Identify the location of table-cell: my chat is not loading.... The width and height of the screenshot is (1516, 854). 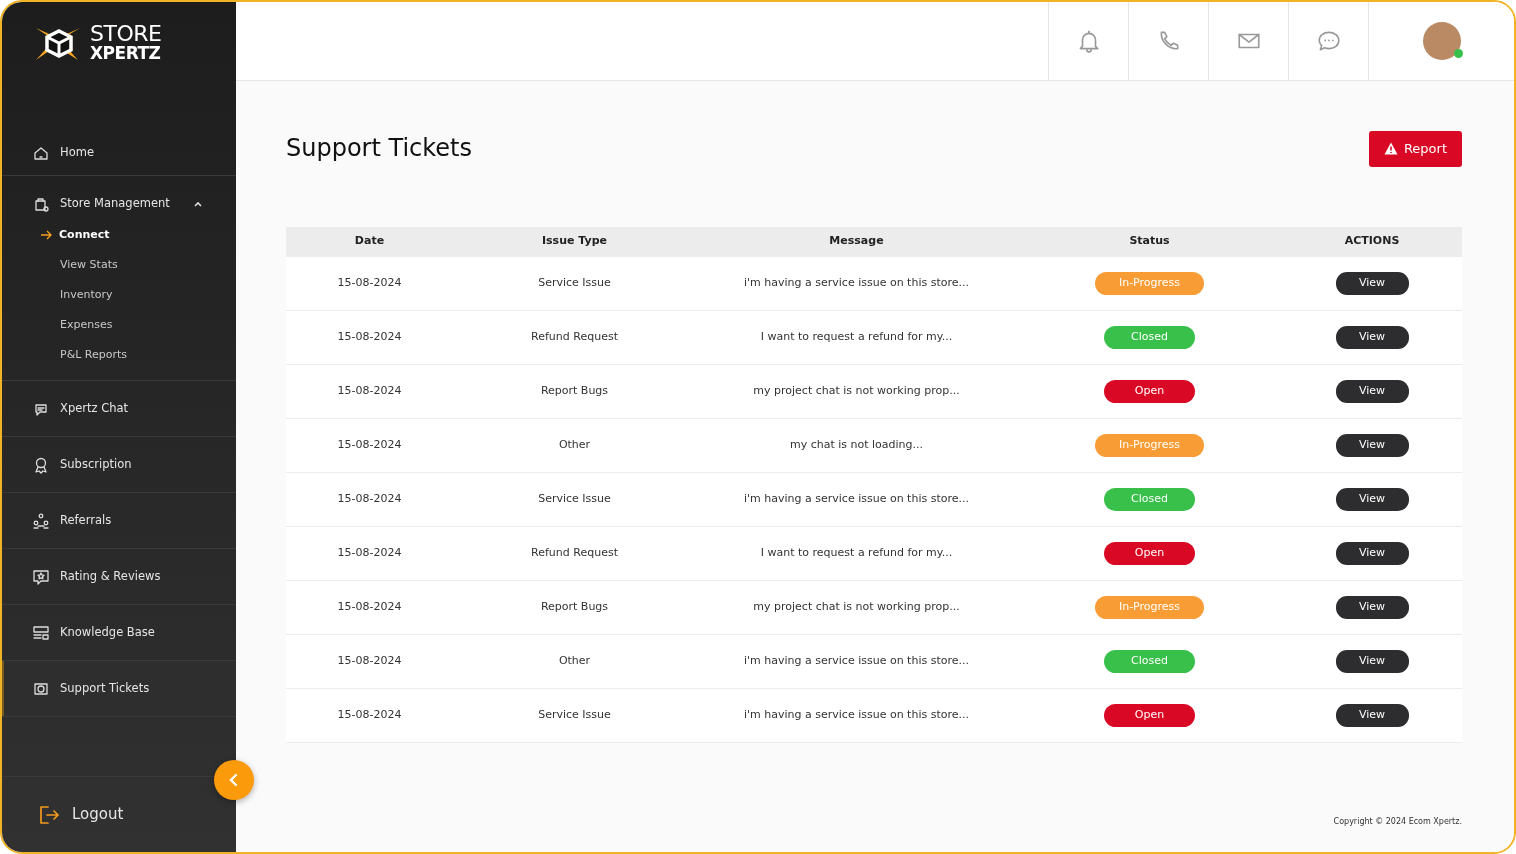
(856, 445).